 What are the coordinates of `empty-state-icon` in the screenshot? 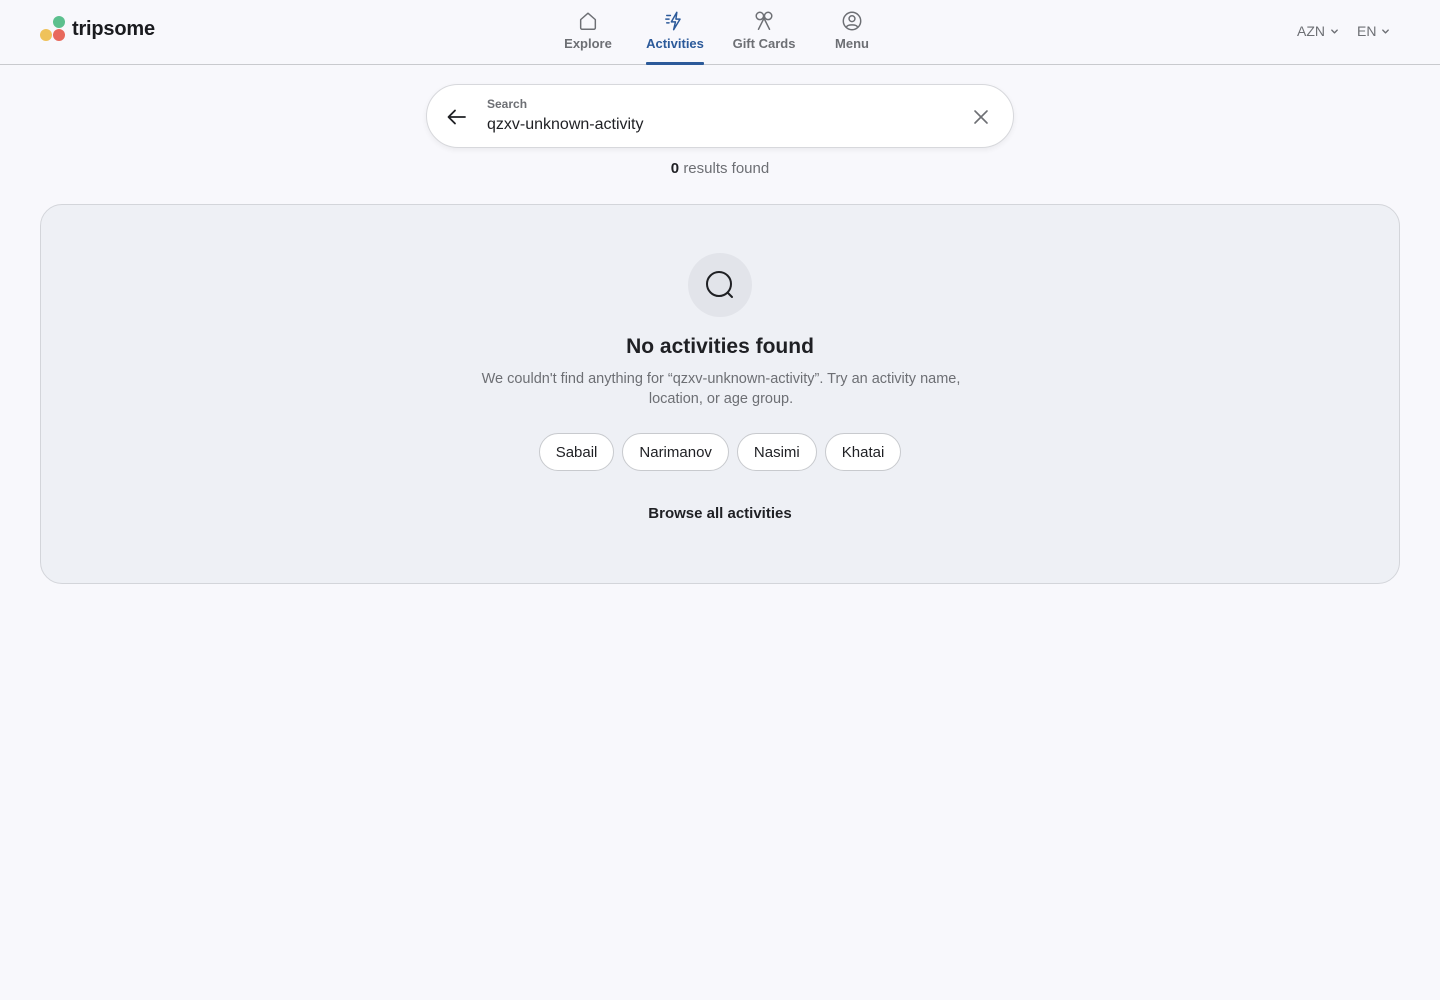 It's located at (720, 285).